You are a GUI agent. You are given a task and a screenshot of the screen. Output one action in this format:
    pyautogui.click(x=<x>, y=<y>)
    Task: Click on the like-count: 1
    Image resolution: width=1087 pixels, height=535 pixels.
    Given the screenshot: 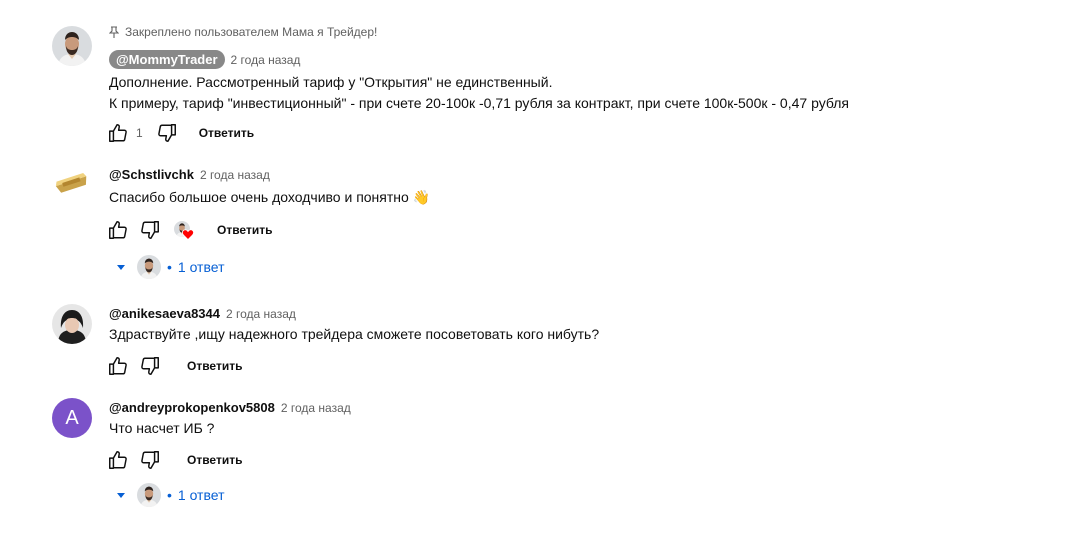 What is the action you would take?
    pyautogui.click(x=139, y=133)
    